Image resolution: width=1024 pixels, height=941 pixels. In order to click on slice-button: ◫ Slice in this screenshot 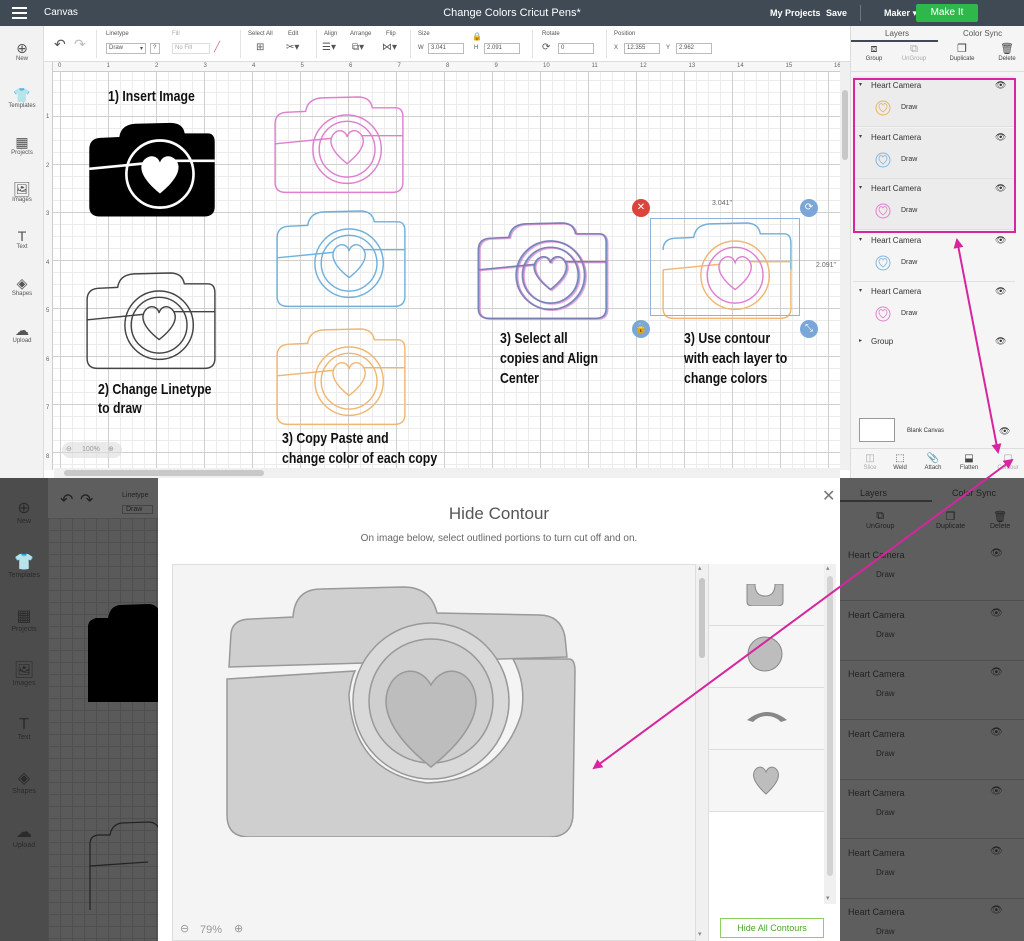, I will do `click(870, 462)`.